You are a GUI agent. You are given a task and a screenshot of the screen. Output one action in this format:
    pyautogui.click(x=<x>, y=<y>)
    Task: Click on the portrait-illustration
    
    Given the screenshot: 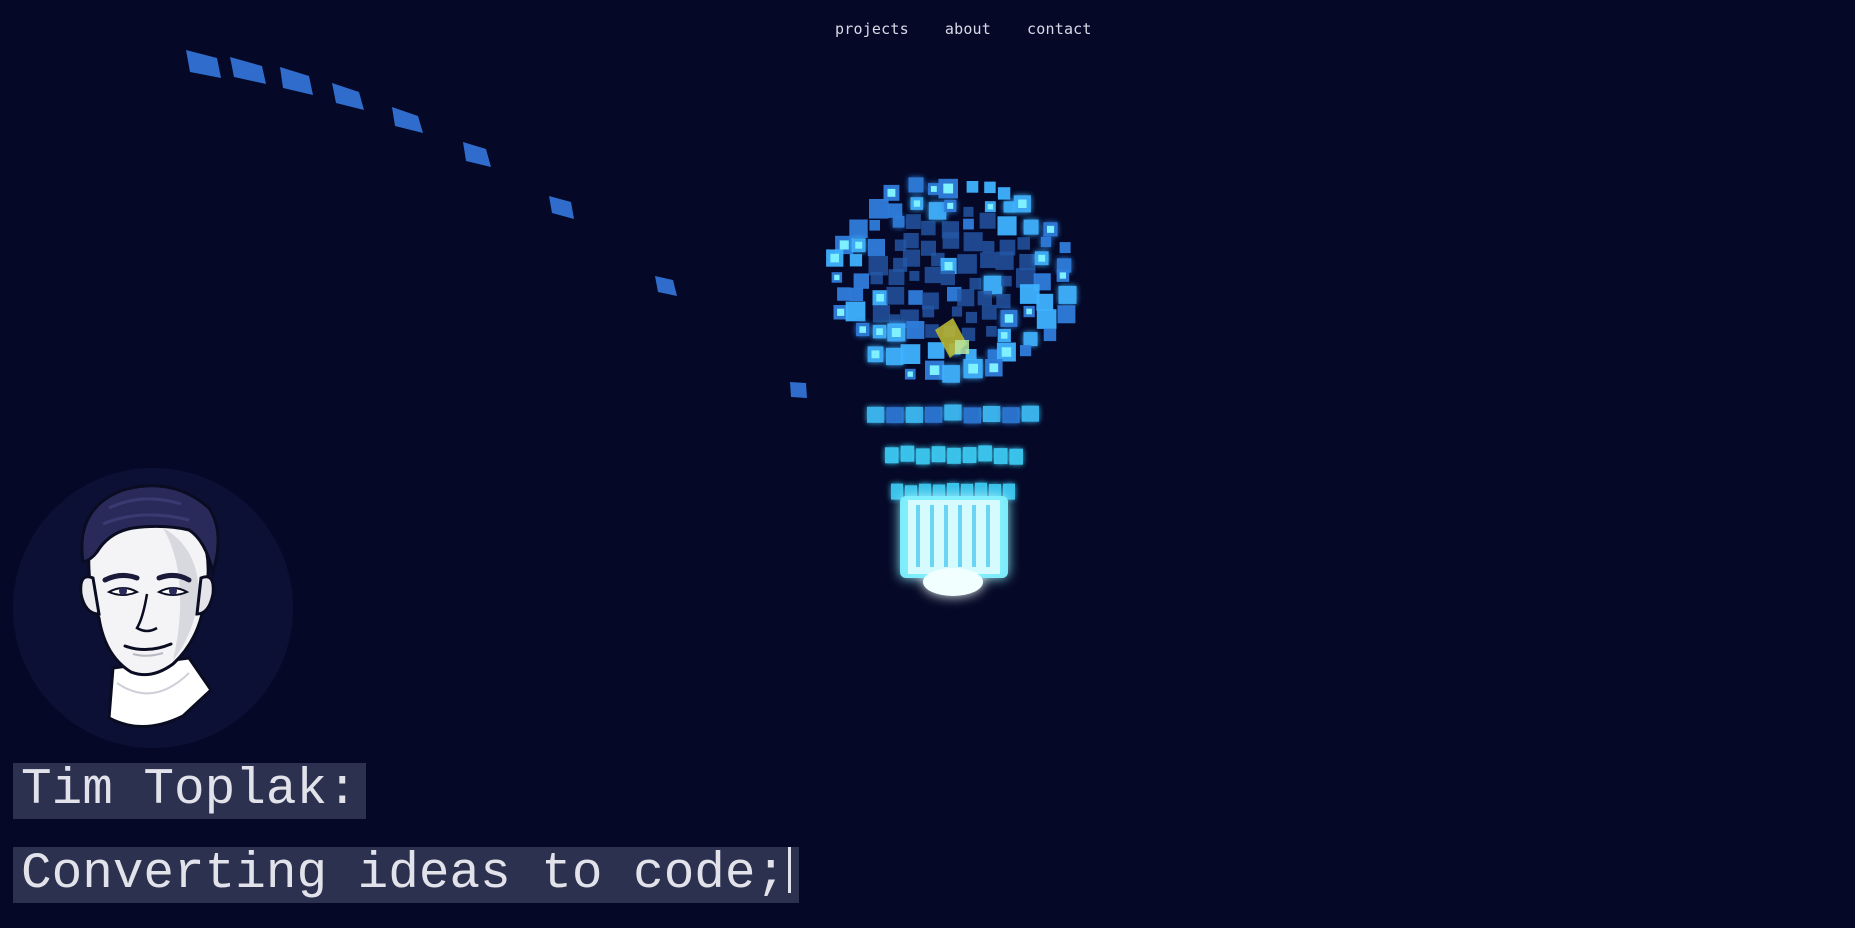 What is the action you would take?
    pyautogui.click(x=149, y=606)
    